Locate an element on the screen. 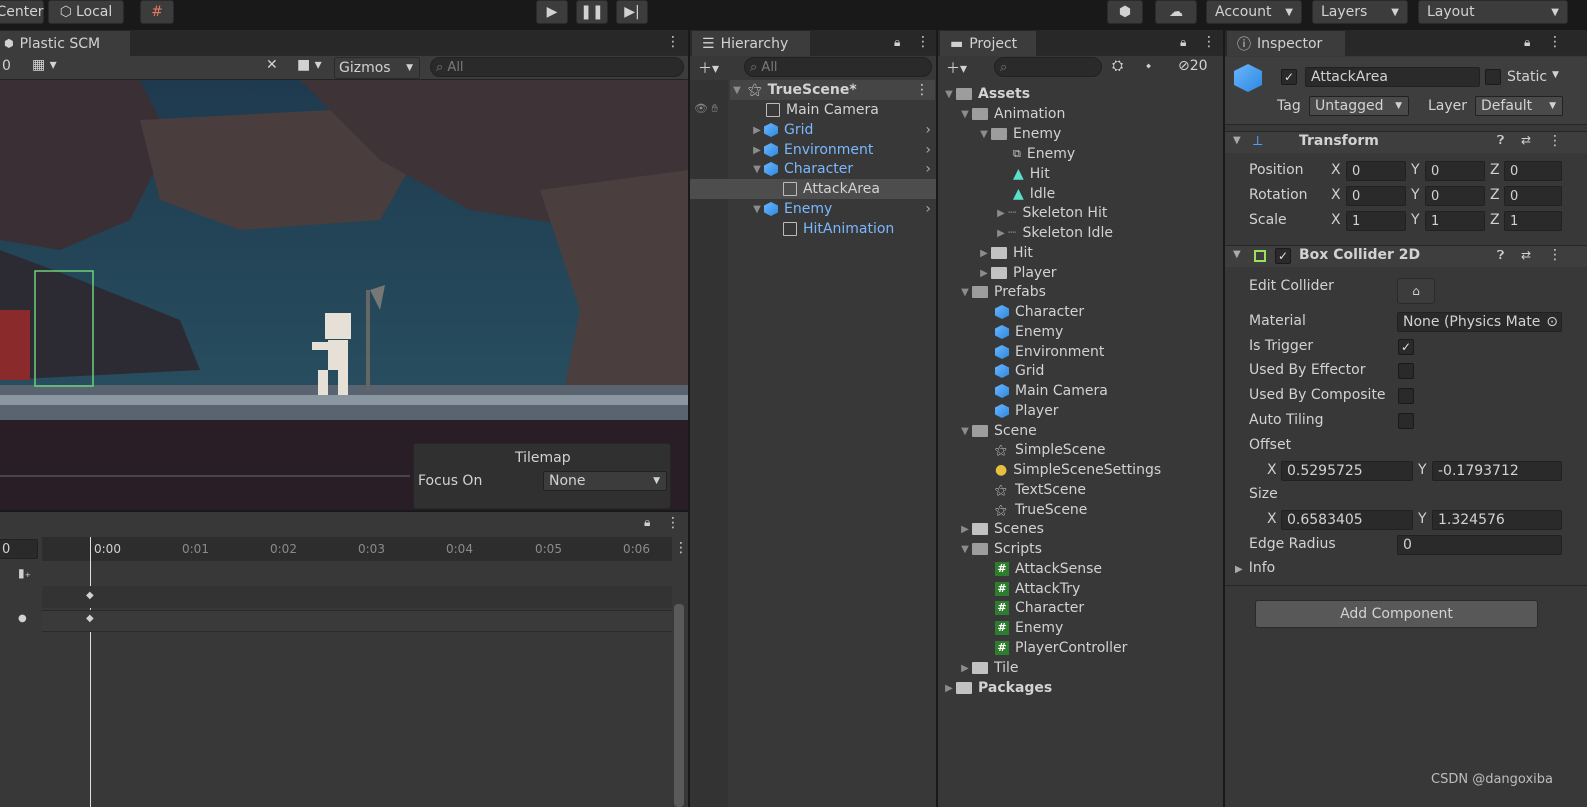  auto-tiling-checkbox is located at coordinates (1406, 421).